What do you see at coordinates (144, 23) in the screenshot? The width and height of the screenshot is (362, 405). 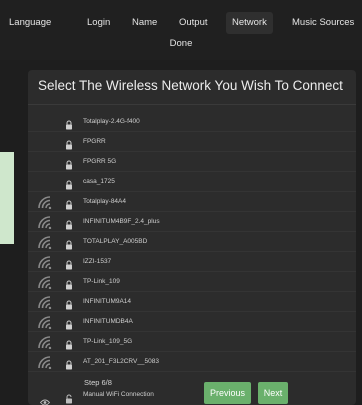 I see `tab-name: Name` at bounding box center [144, 23].